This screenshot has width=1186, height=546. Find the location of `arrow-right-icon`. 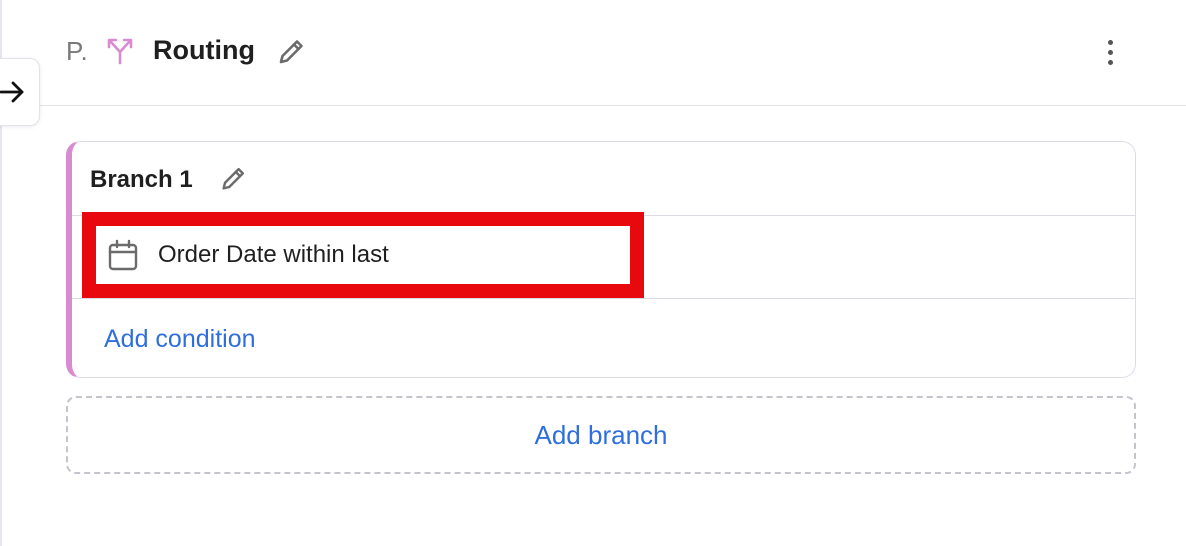

arrow-right-icon is located at coordinates (12, 92).